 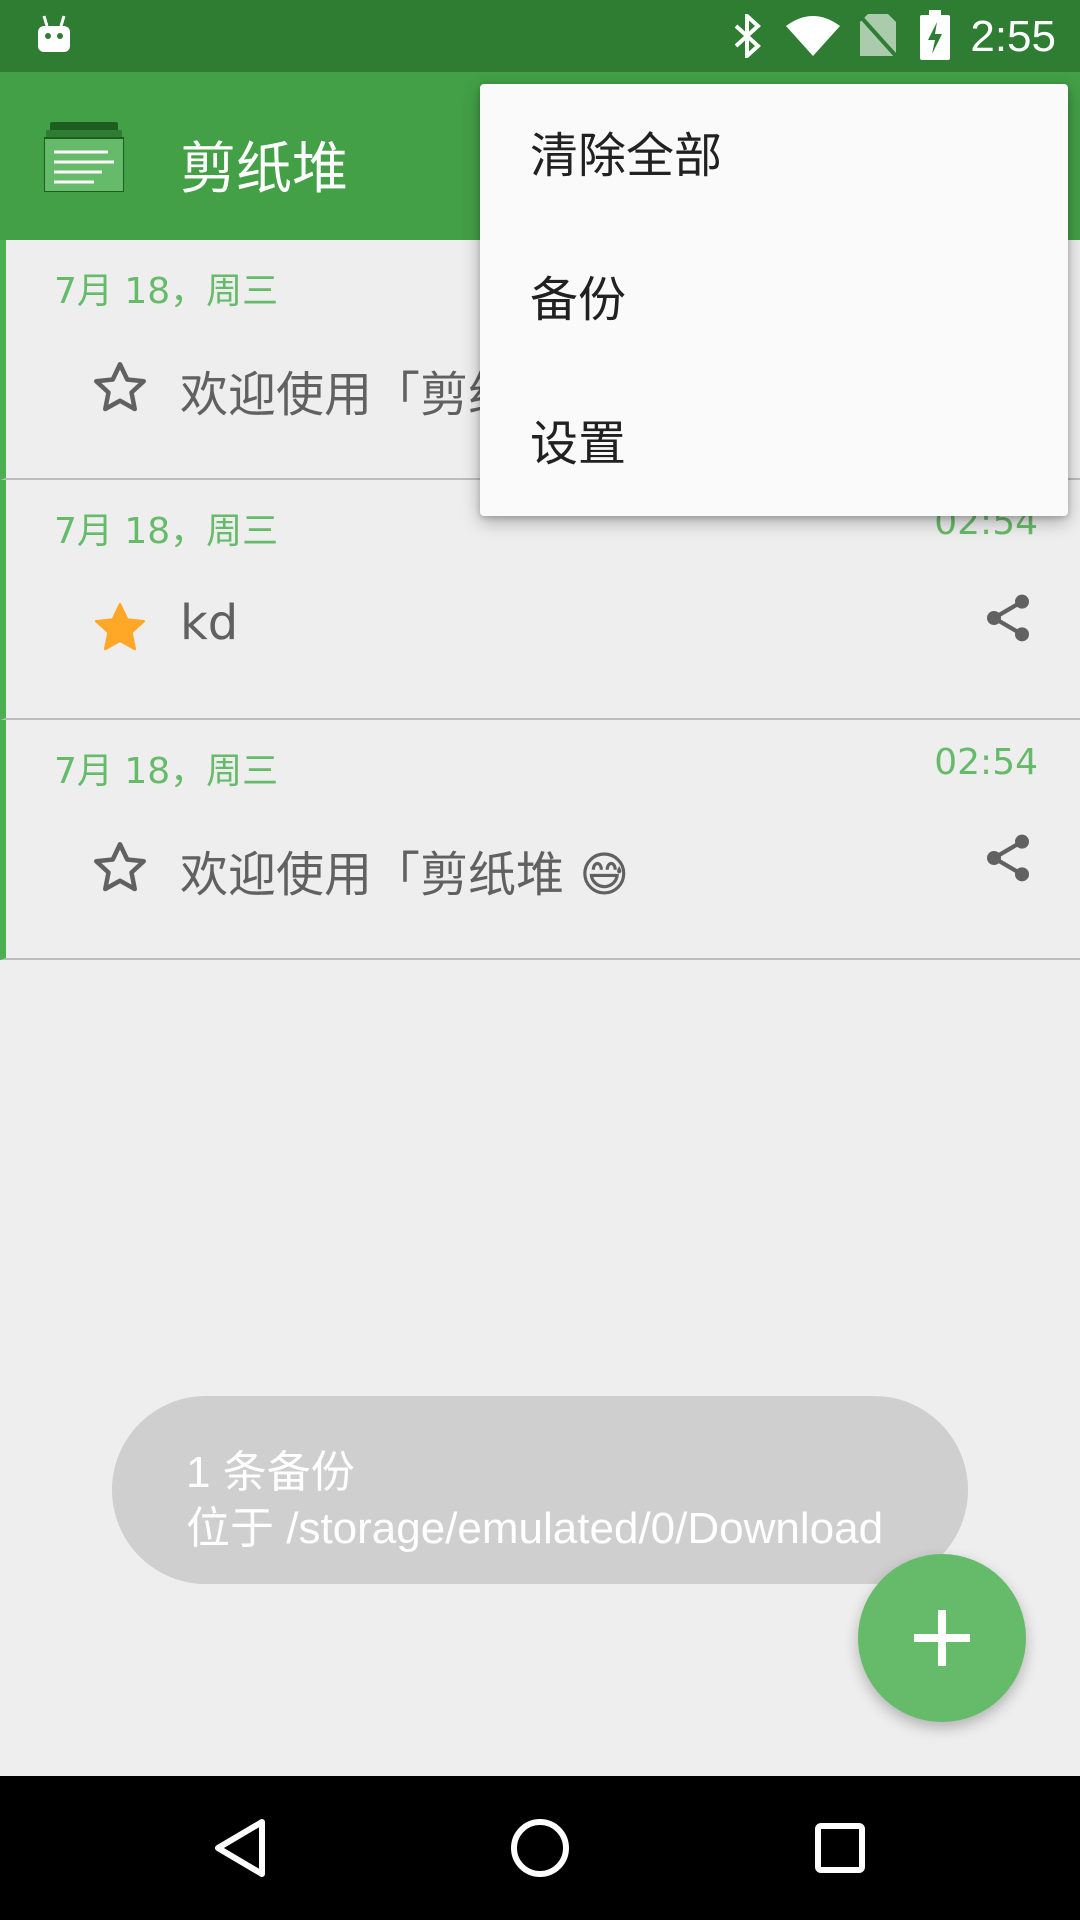 I want to click on battery-charging-icon, so click(x=935, y=35).